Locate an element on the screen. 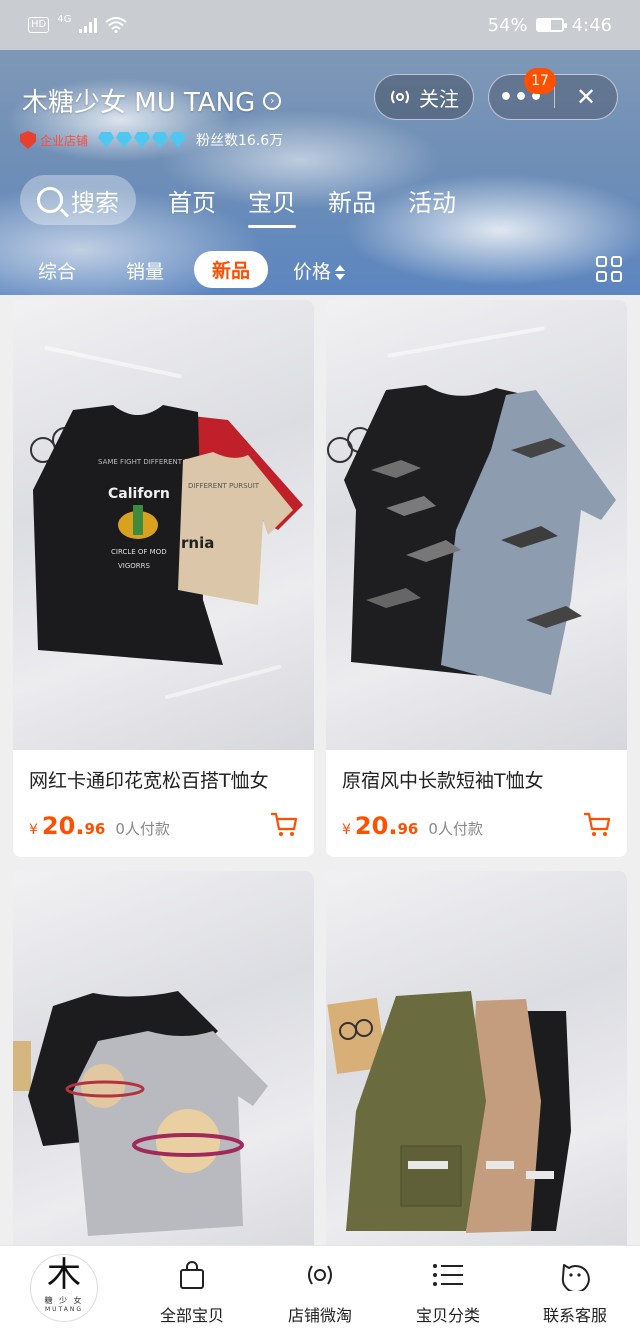 The image size is (640, 1330). network-type: 4G is located at coordinates (64, 19).